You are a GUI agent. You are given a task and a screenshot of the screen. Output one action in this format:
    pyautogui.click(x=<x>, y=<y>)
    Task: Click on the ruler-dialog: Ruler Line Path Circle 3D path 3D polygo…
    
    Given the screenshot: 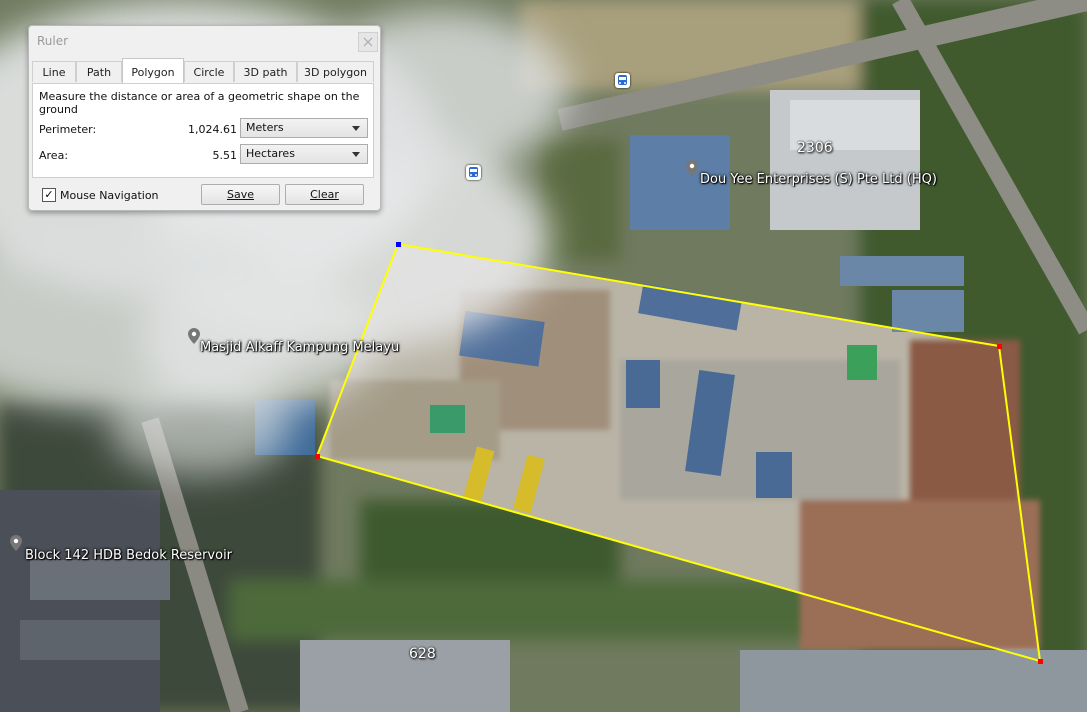 What is the action you would take?
    pyautogui.click(x=204, y=118)
    